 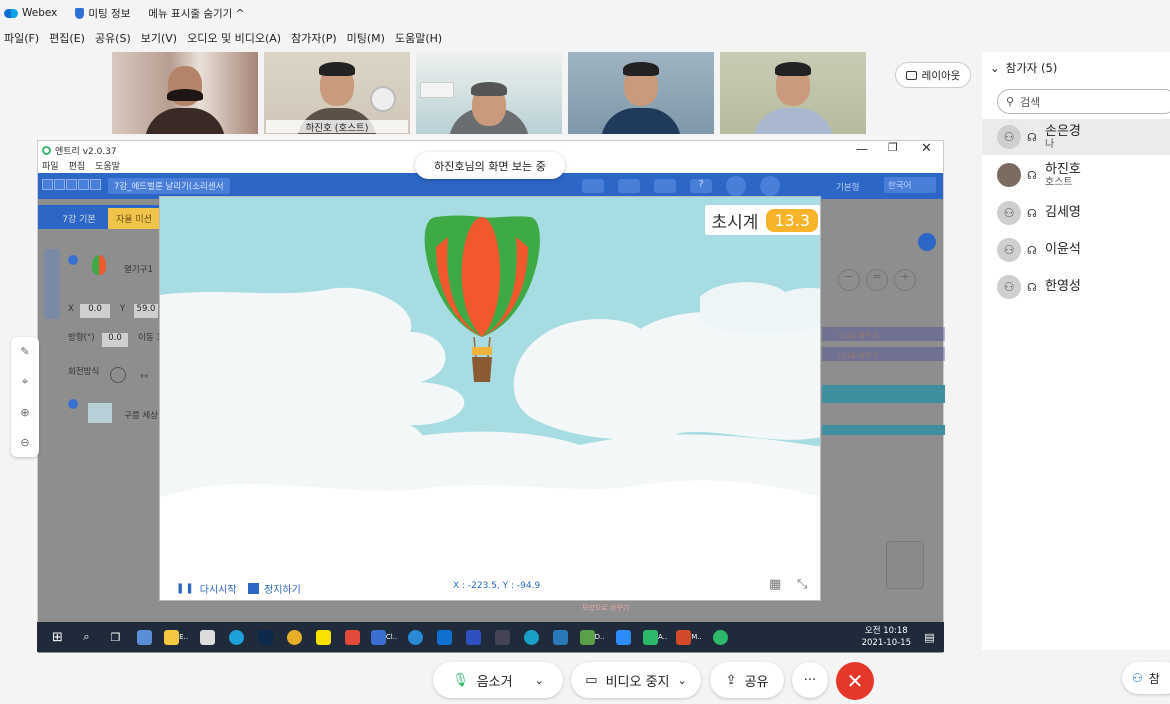 What do you see at coordinates (701, 186) in the screenshot?
I see `help-icon: ?` at bounding box center [701, 186].